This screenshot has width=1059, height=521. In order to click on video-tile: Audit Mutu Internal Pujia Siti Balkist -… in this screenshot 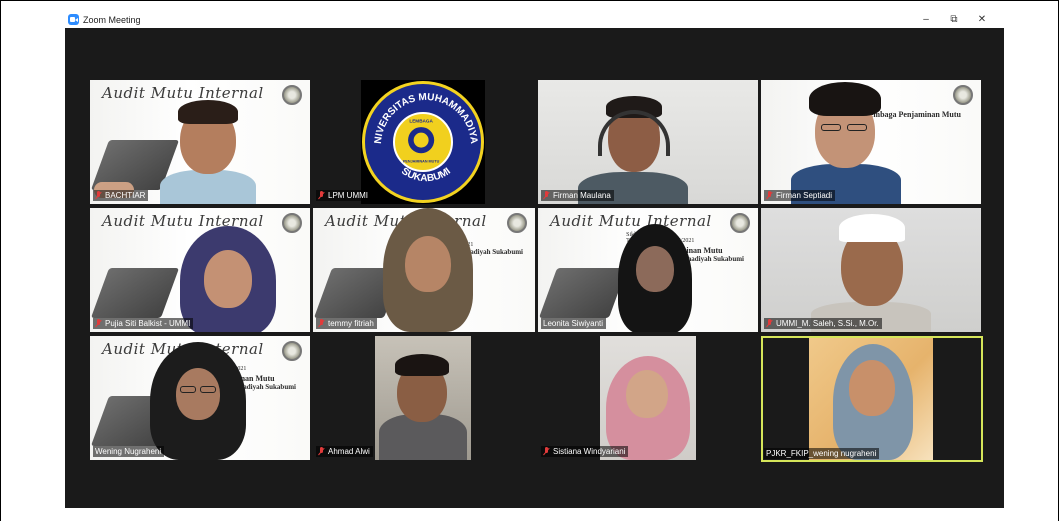, I will do `click(200, 270)`.